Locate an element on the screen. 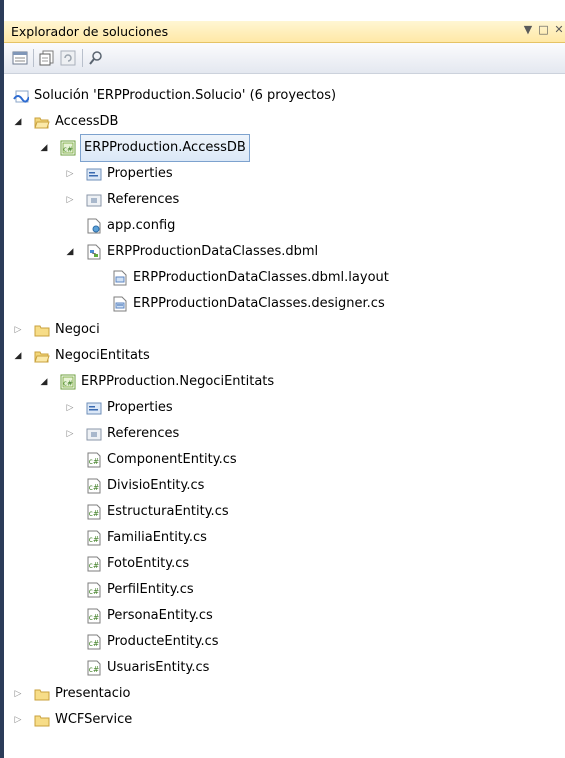  tree-item-label: AccessDB is located at coordinates (87, 121).